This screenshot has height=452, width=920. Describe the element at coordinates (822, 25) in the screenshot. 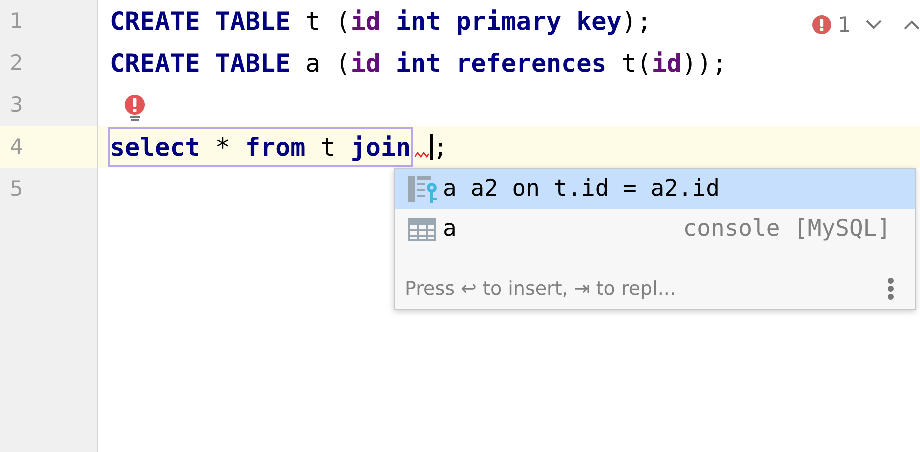

I see `error-icon` at that location.